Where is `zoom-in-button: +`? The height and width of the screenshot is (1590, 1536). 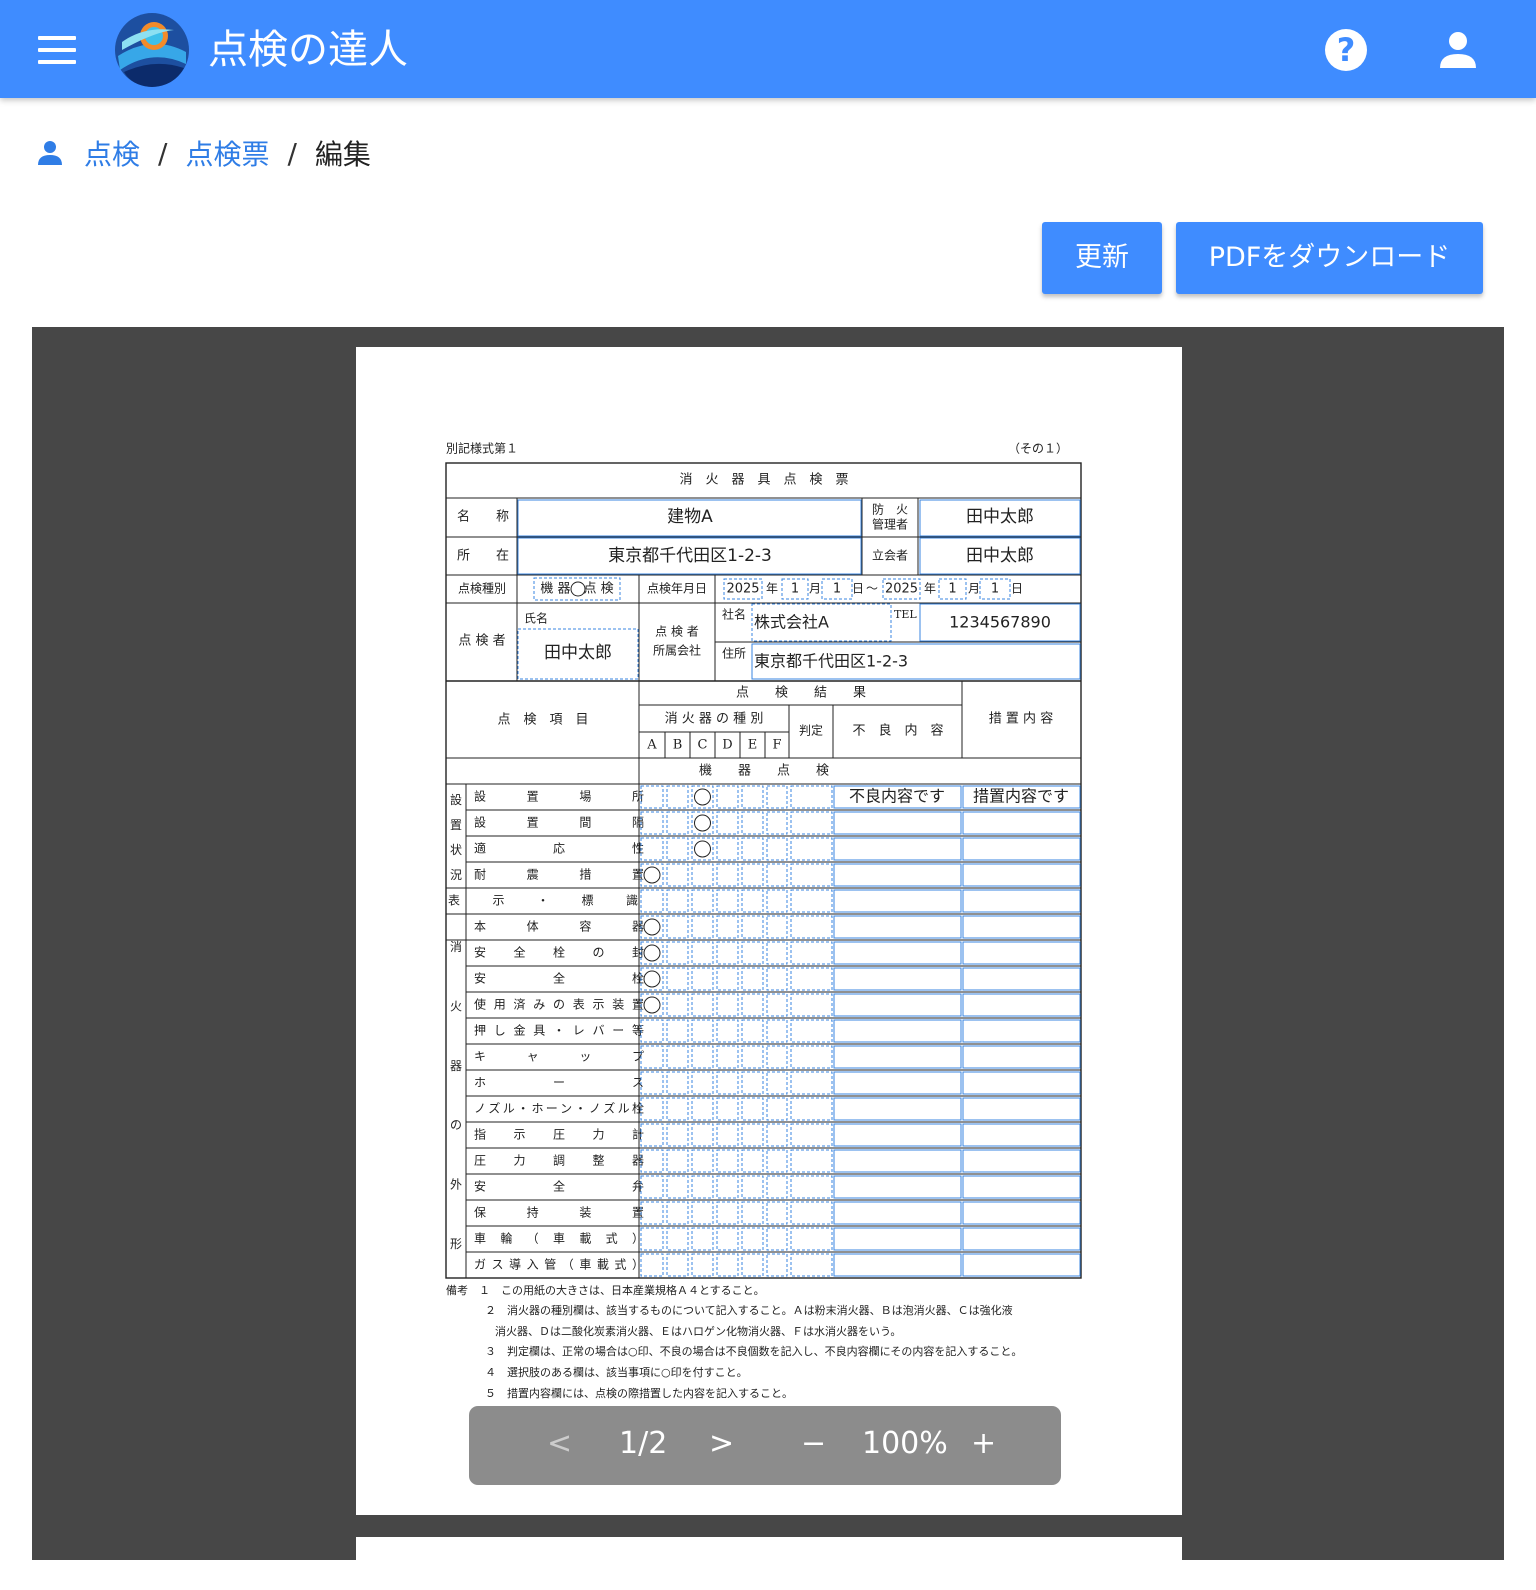 zoom-in-button: + is located at coordinates (983, 1444).